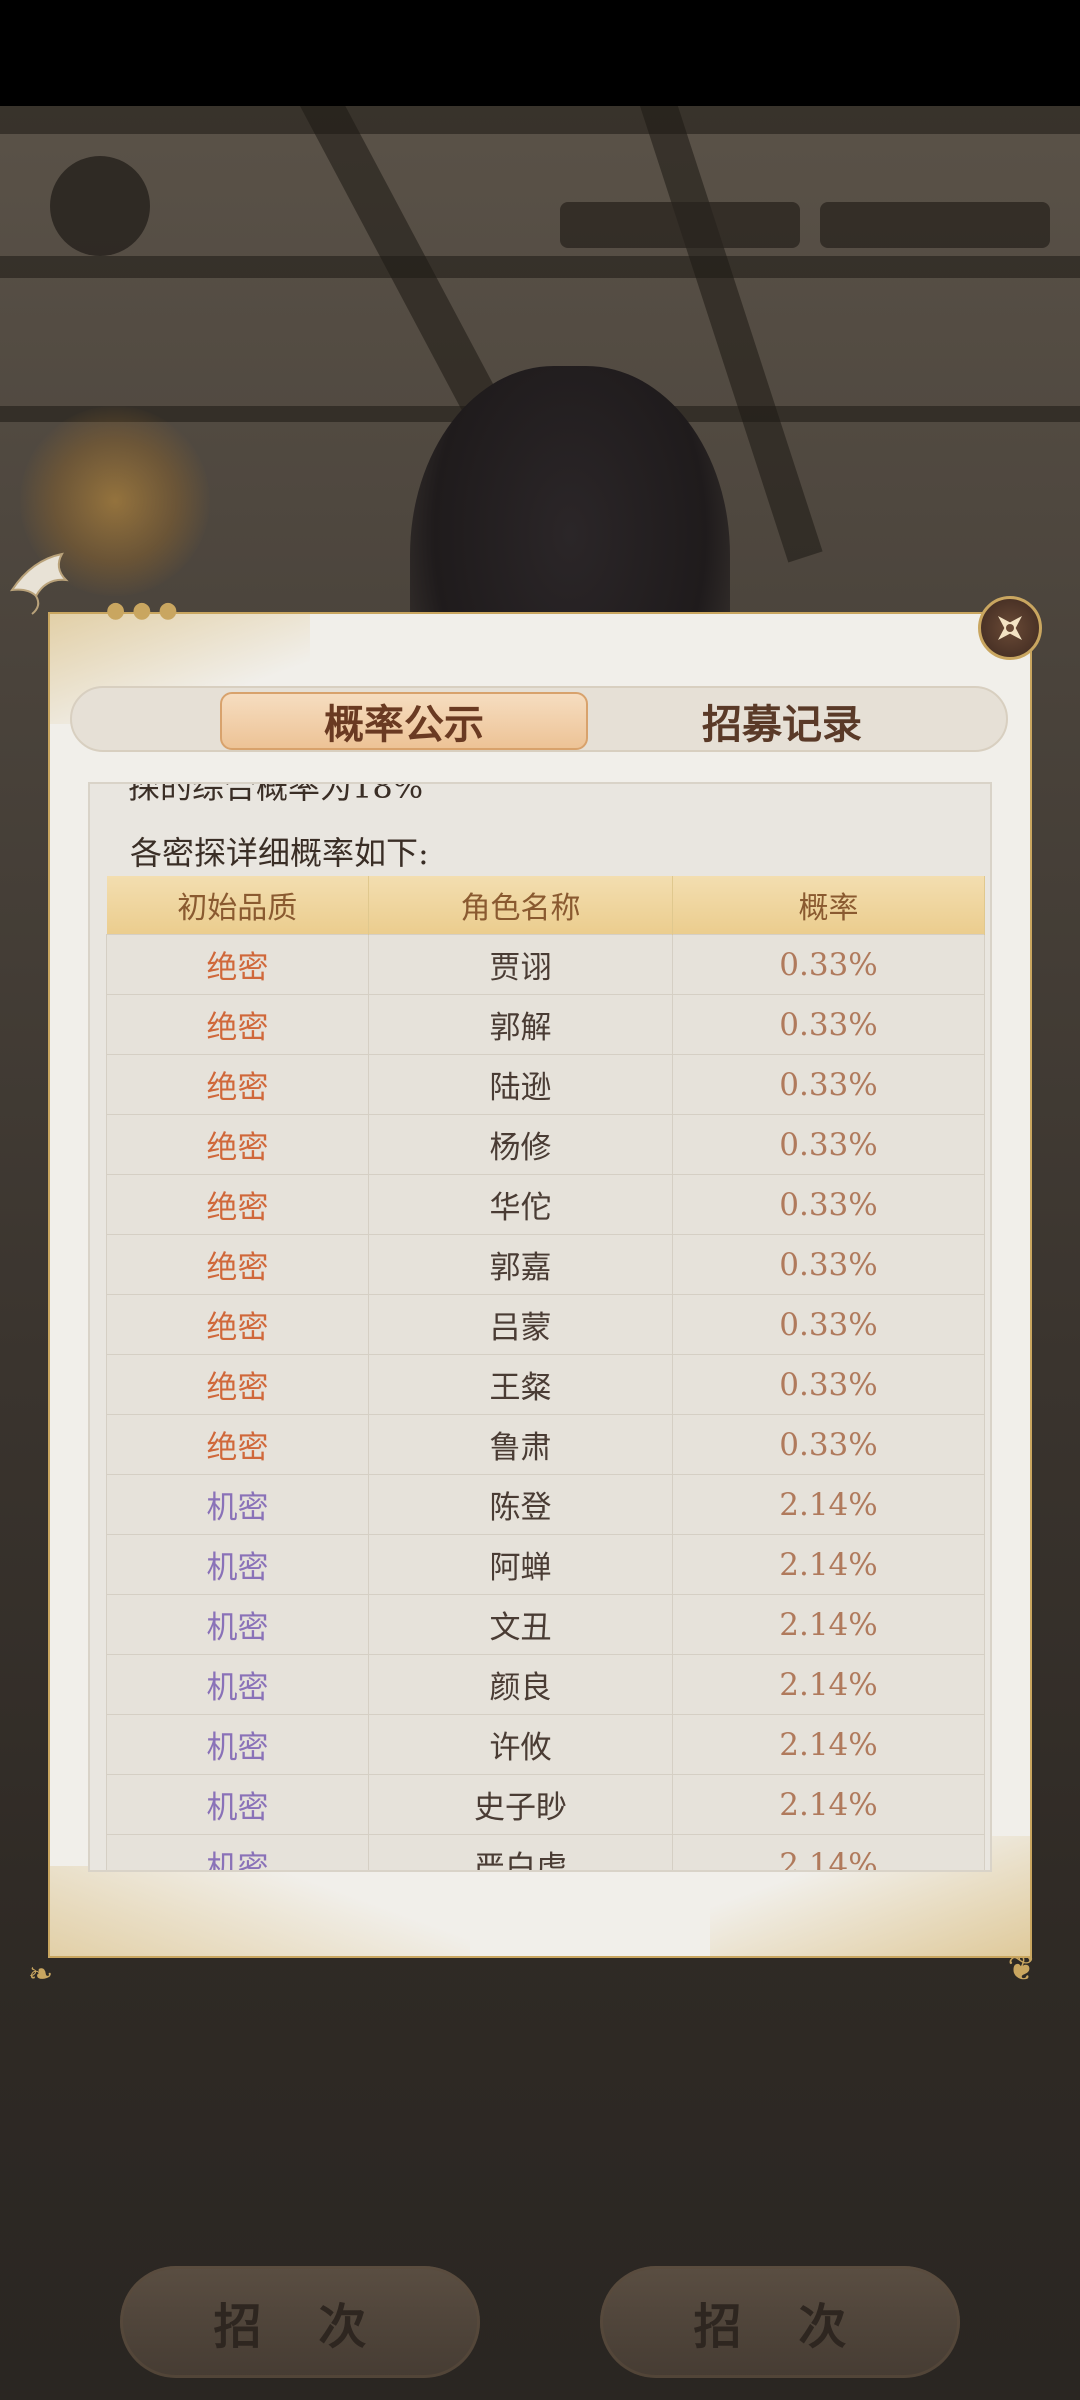 The image size is (1080, 2400). I want to click on detail-intro-text: 各密探详细概率如下:, so click(279, 853).